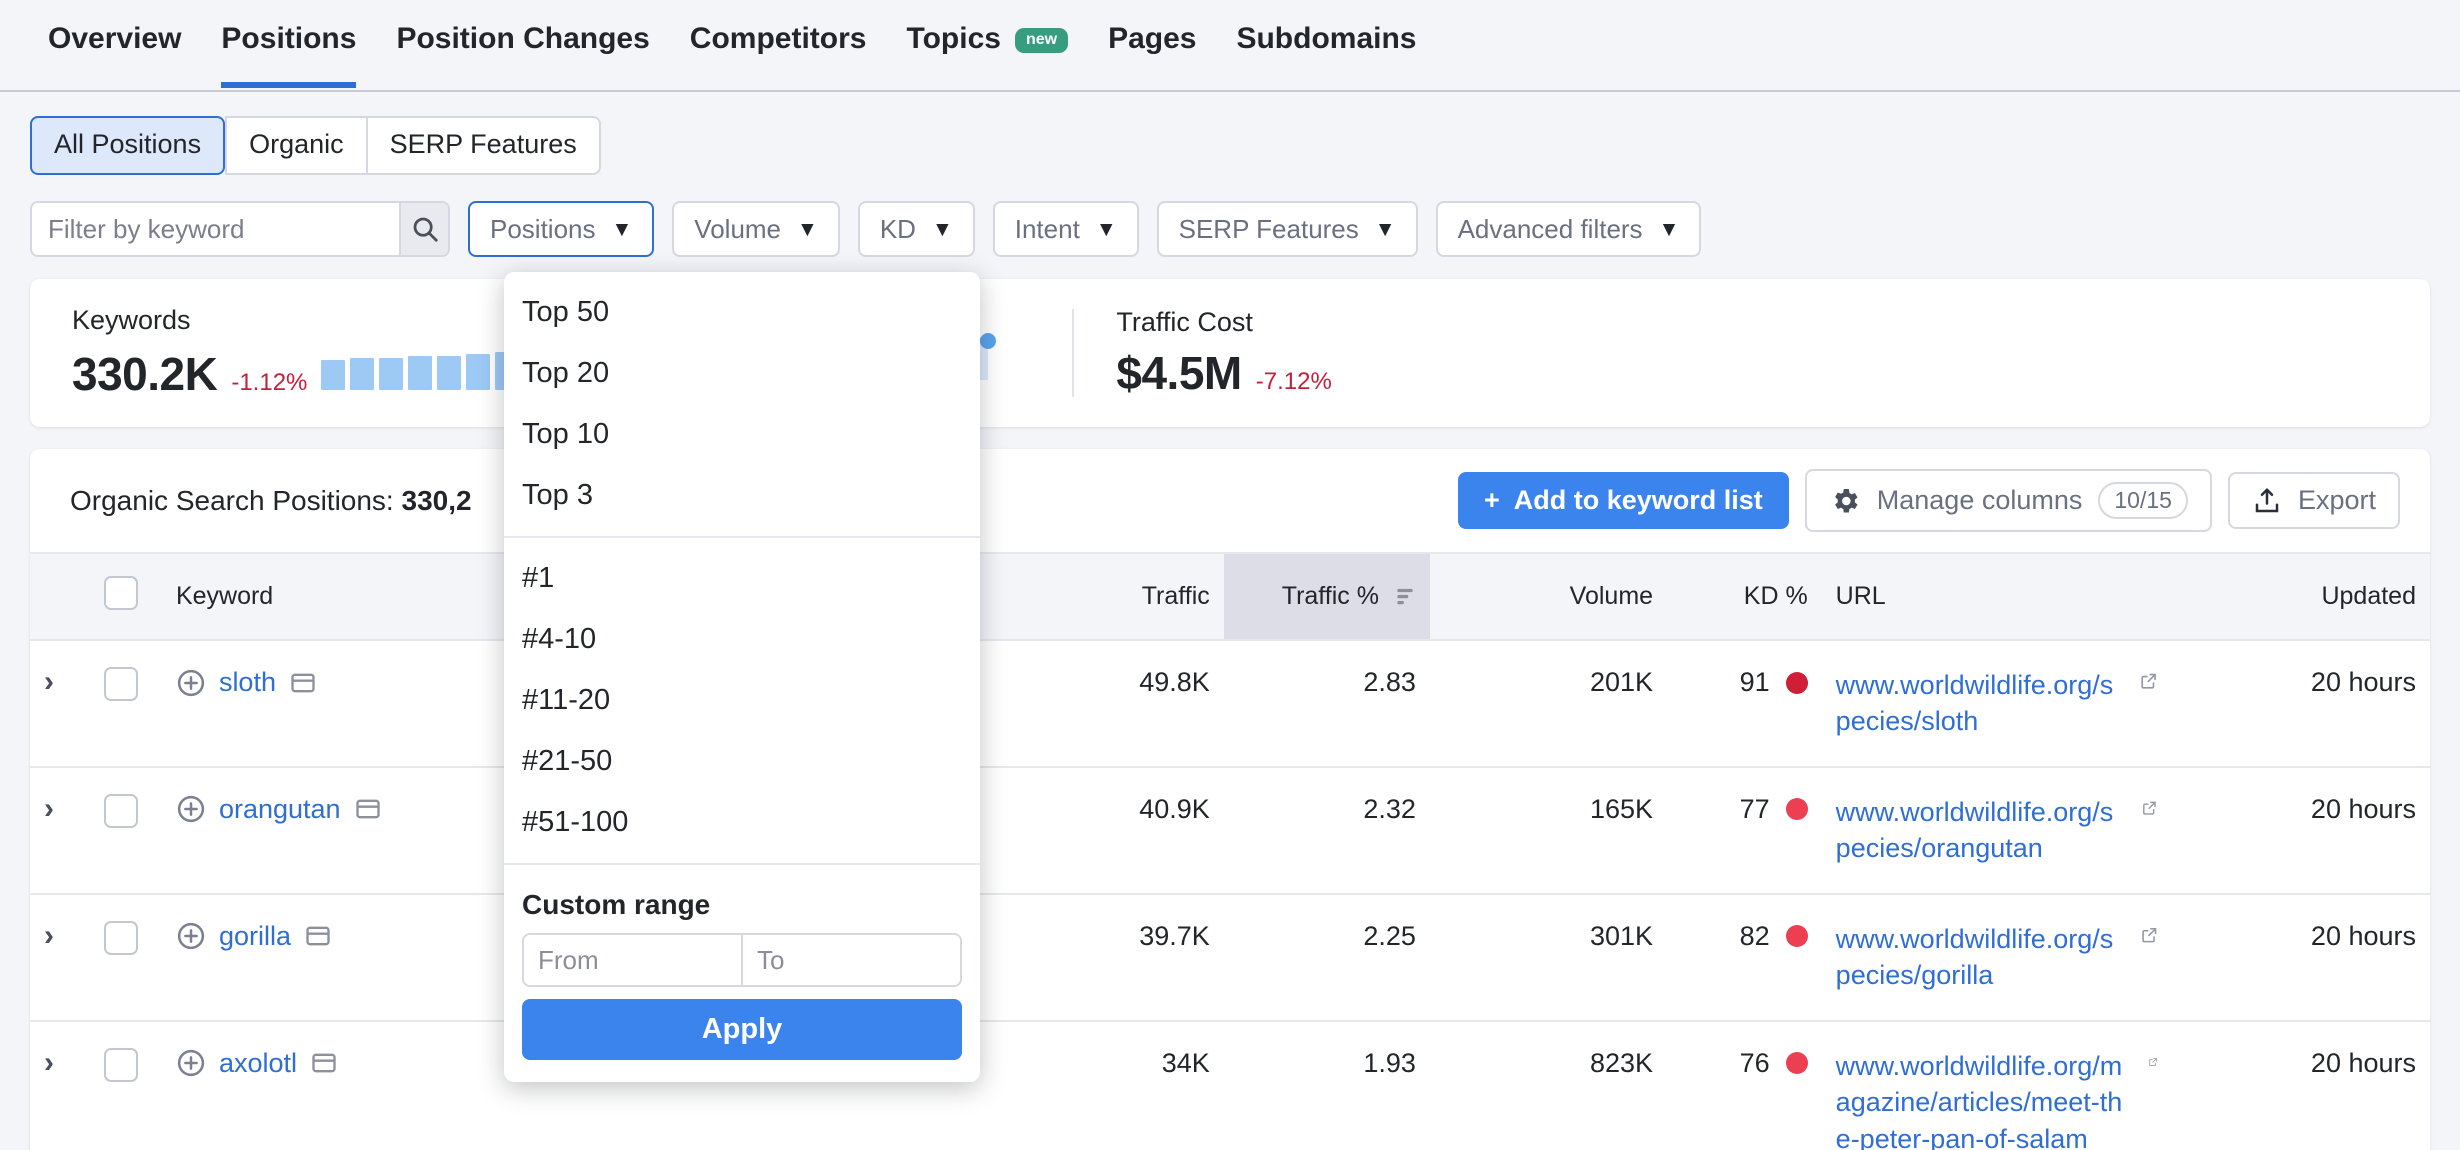  I want to click on keyword-link: gorilla, so click(255, 936).